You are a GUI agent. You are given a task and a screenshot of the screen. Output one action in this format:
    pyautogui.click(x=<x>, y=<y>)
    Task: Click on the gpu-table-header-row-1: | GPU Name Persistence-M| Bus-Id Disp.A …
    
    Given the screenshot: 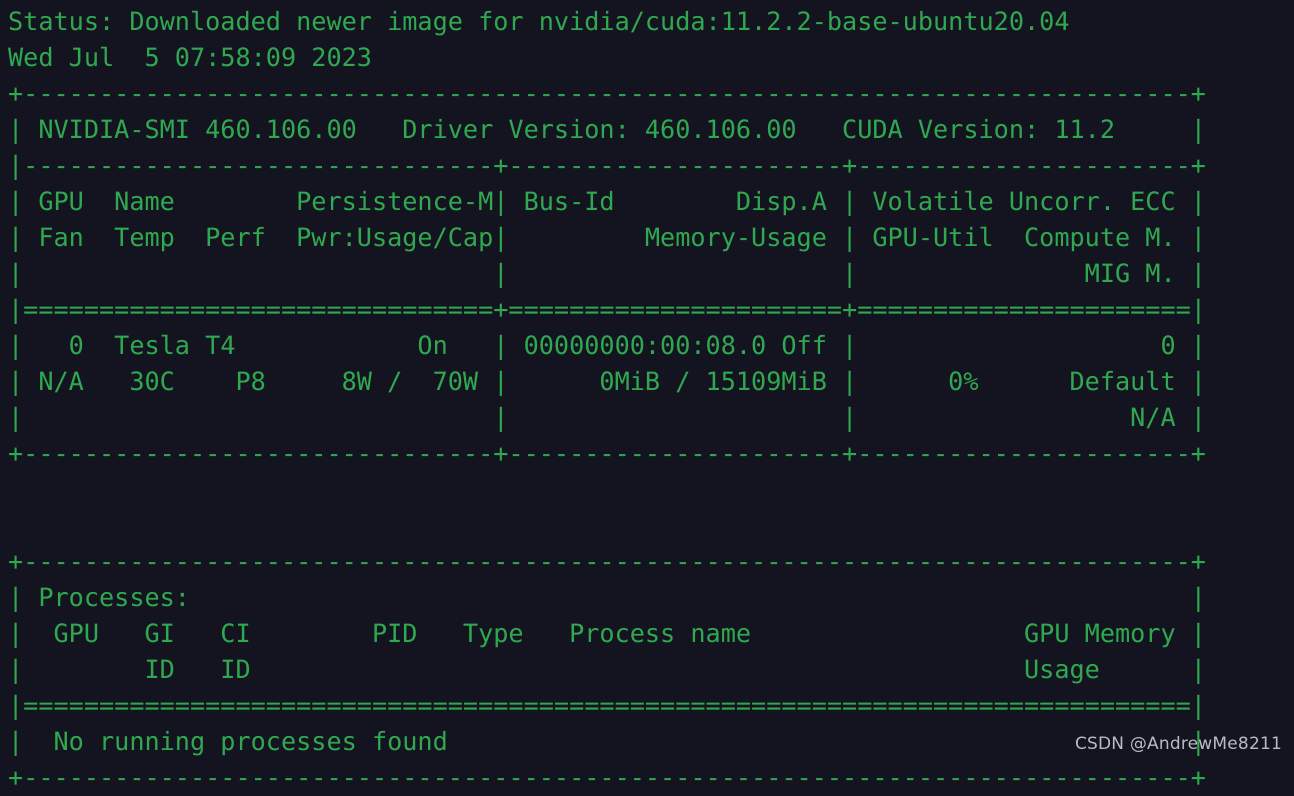 What is the action you would take?
    pyautogui.click(x=607, y=201)
    